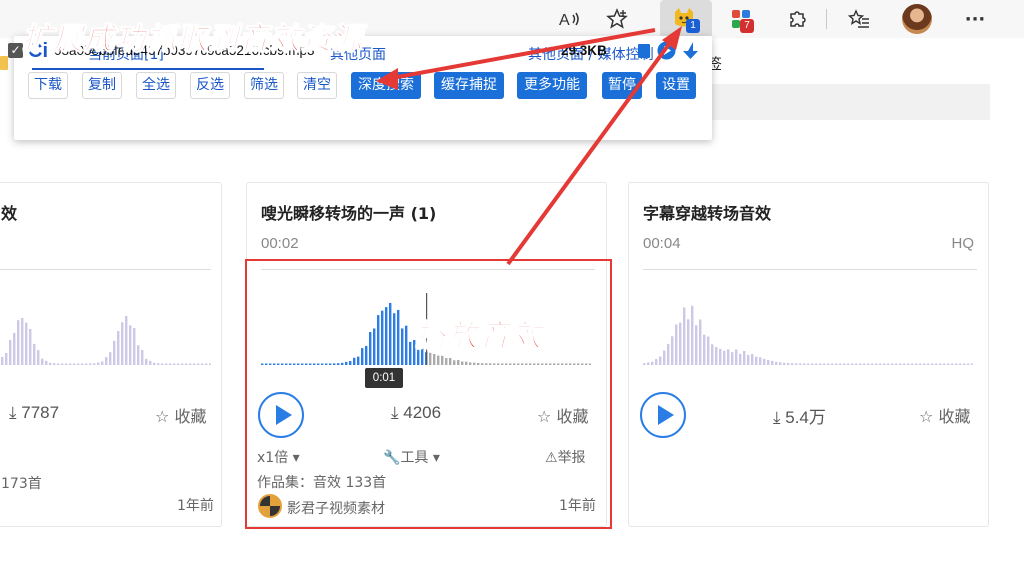  I want to click on active-tab-indicator, so click(148, 69).